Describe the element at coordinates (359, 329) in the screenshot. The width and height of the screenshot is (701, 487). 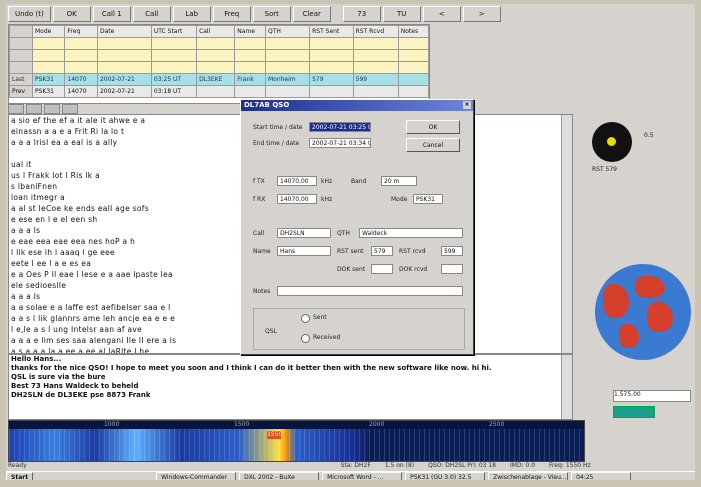
I see `qsl-group` at that location.